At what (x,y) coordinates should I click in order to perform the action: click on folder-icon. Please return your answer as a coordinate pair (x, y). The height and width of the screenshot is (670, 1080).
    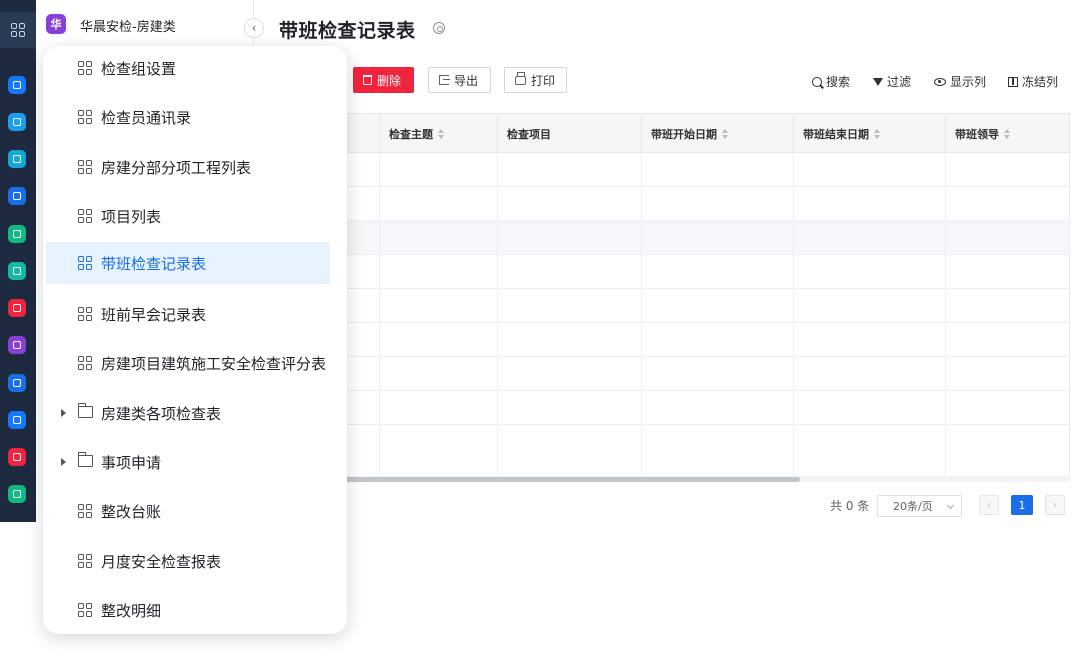
    Looking at the image, I should click on (85, 459).